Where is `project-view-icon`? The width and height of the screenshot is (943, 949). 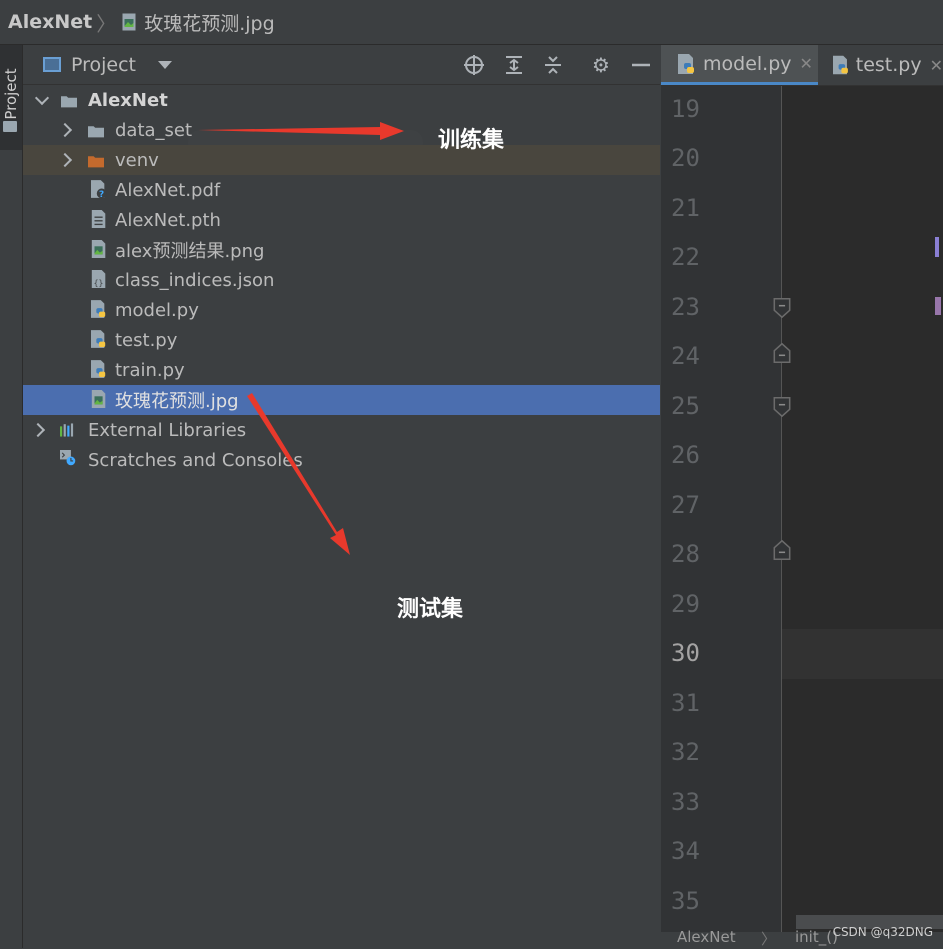
project-view-icon is located at coordinates (52, 64).